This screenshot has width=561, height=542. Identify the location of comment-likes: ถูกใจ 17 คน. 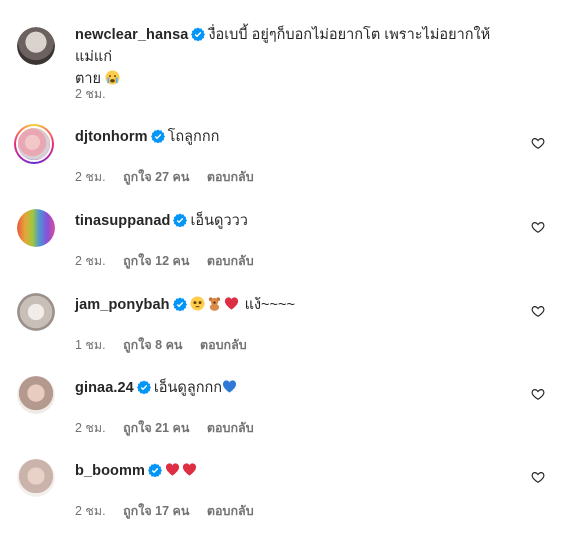
(156, 511).